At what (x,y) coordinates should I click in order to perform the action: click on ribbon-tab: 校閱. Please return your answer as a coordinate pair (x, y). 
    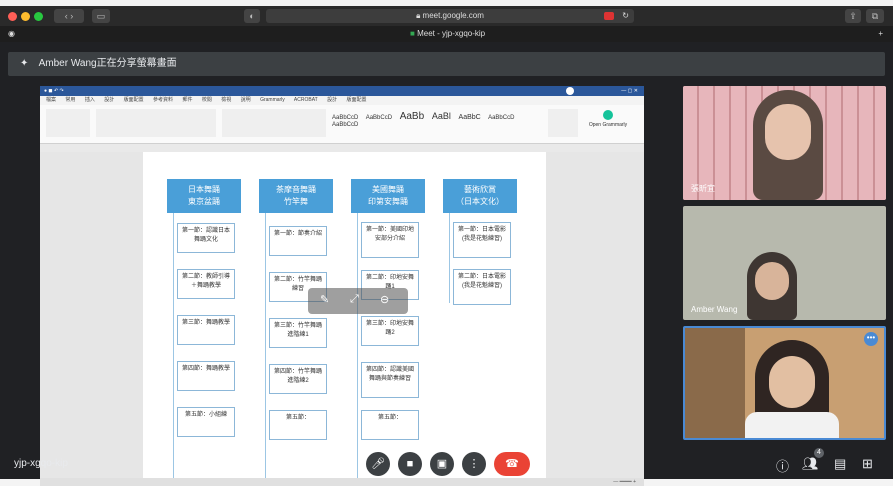
    Looking at the image, I should click on (207, 100).